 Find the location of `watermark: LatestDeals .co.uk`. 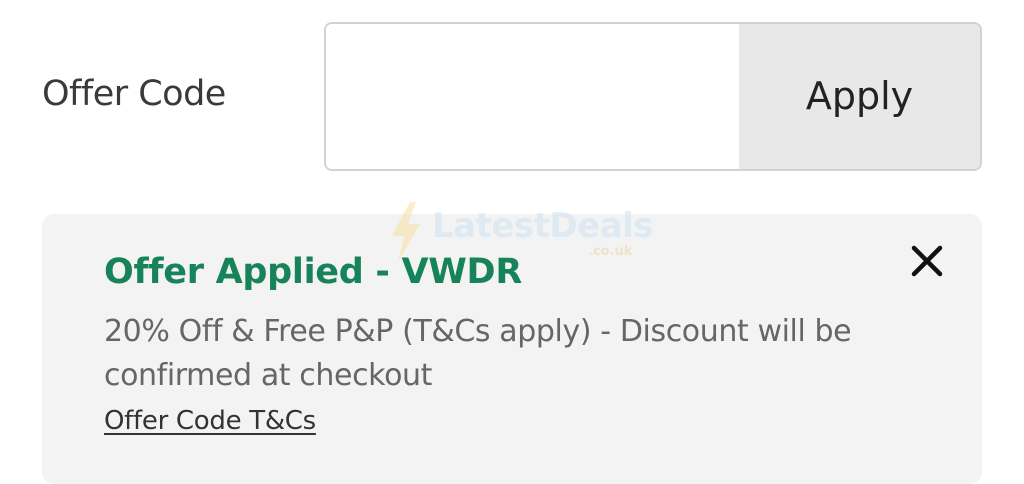

watermark: LatestDeals .co.uk is located at coordinates (521, 235).